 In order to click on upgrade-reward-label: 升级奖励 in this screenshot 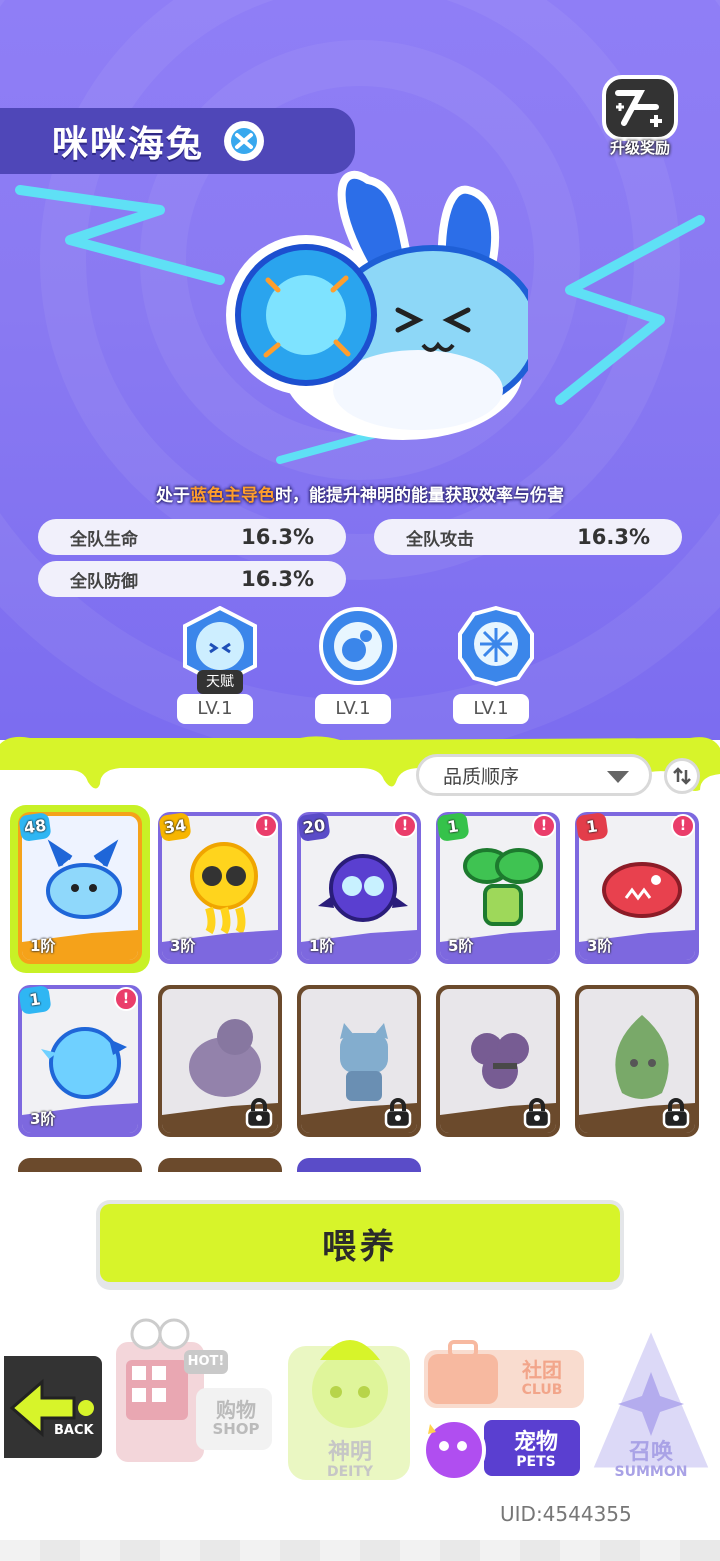, I will do `click(639, 148)`.